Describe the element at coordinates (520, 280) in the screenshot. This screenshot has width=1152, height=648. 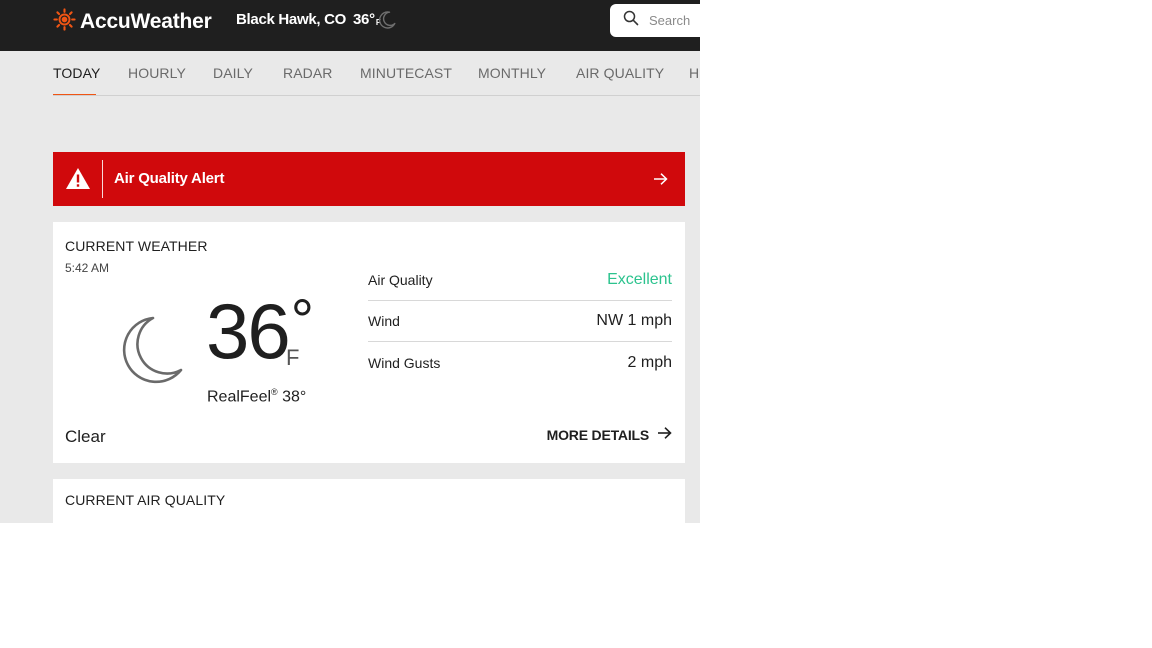
I see `detail-row-air-quality: Air Quality Excellent` at that location.